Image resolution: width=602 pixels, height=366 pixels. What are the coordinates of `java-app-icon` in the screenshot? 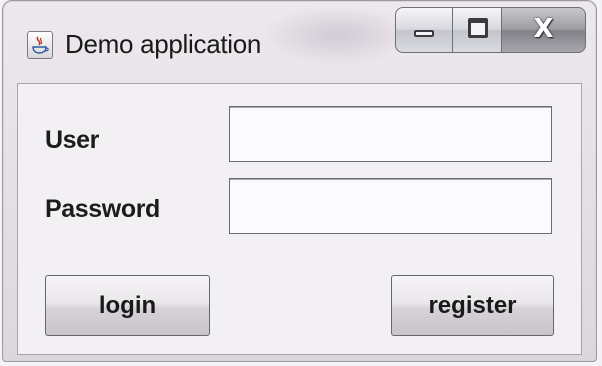 It's located at (40, 45).